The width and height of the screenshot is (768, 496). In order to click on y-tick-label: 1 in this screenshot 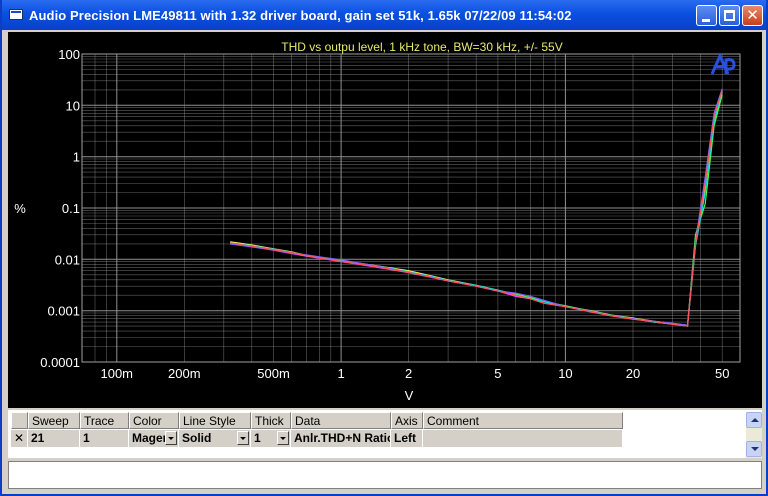, I will do `click(76, 157)`.